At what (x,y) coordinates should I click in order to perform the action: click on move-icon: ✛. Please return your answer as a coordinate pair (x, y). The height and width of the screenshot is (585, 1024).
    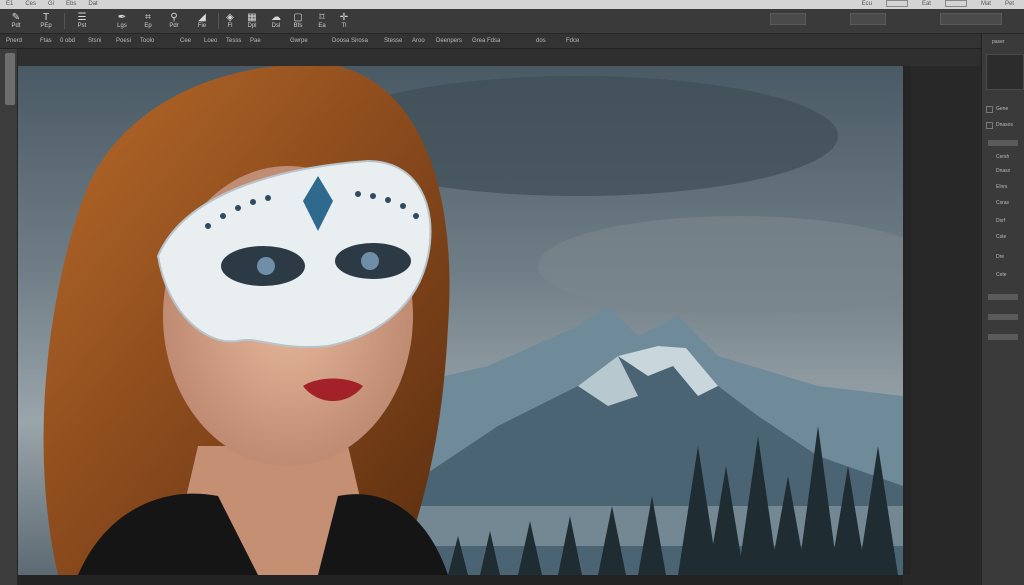
    Looking at the image, I should click on (344, 17).